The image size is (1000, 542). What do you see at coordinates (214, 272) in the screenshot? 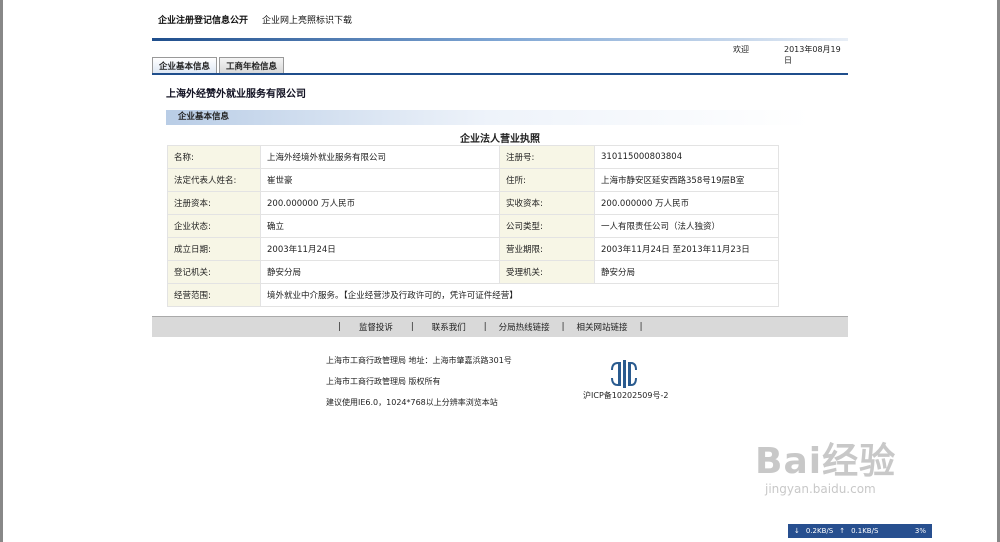
I see `field-label: 登记机关:` at bounding box center [214, 272].